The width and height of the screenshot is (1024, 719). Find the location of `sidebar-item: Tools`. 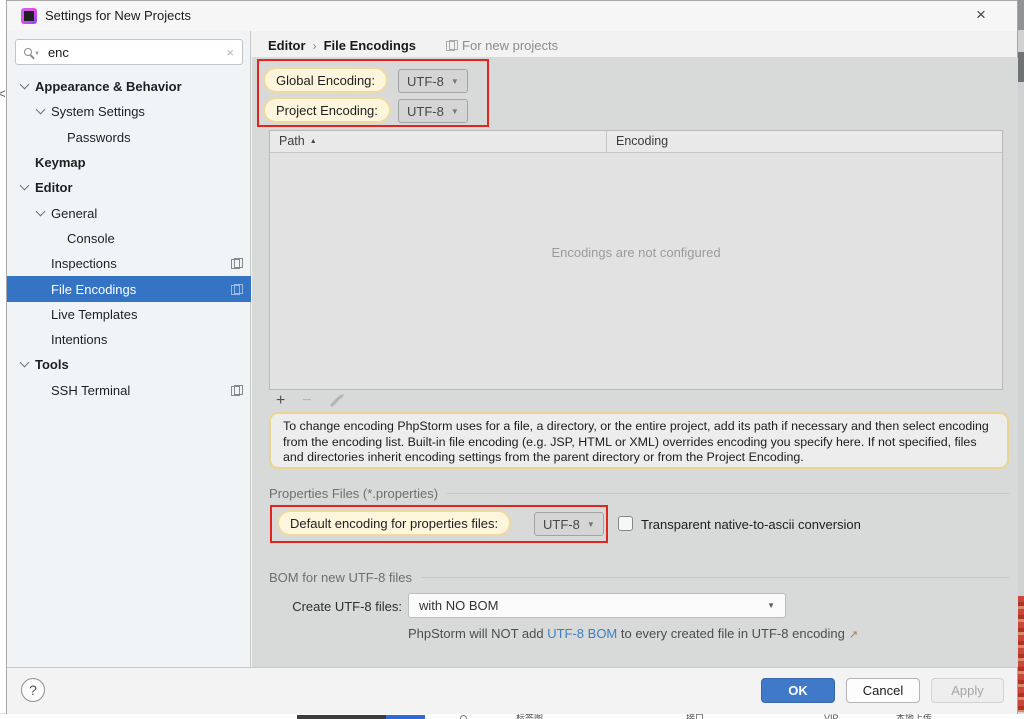

sidebar-item: Tools is located at coordinates (129, 364).